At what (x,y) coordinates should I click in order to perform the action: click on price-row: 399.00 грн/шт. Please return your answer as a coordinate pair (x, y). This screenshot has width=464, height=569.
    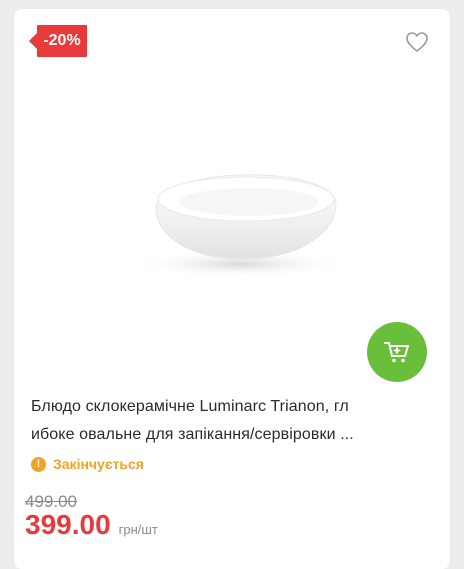
    Looking at the image, I should click on (91, 525).